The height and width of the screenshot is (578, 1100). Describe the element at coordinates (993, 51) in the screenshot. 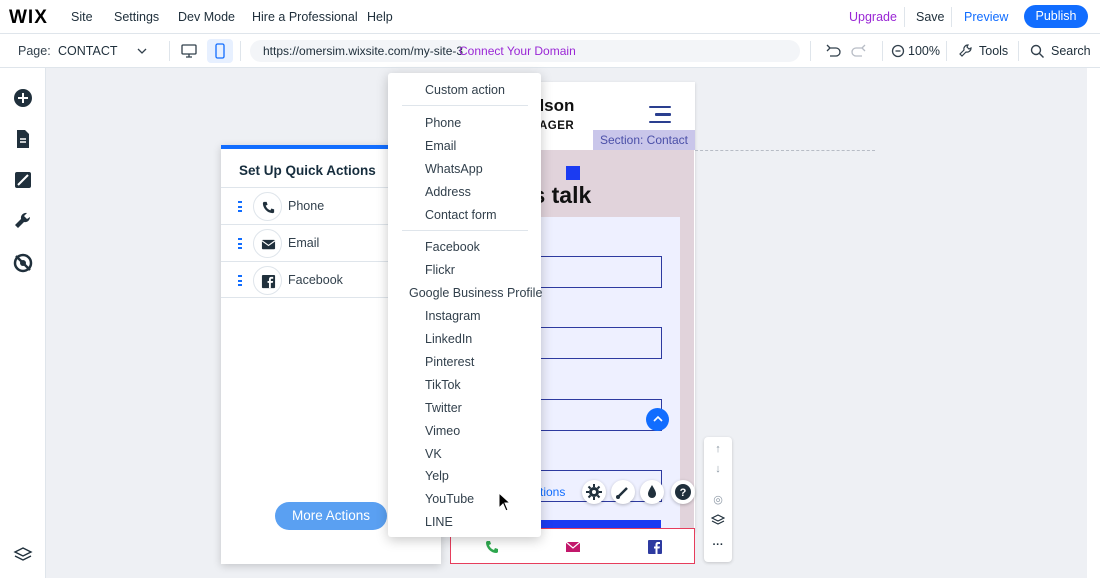

I see `tools-button: Tools` at that location.